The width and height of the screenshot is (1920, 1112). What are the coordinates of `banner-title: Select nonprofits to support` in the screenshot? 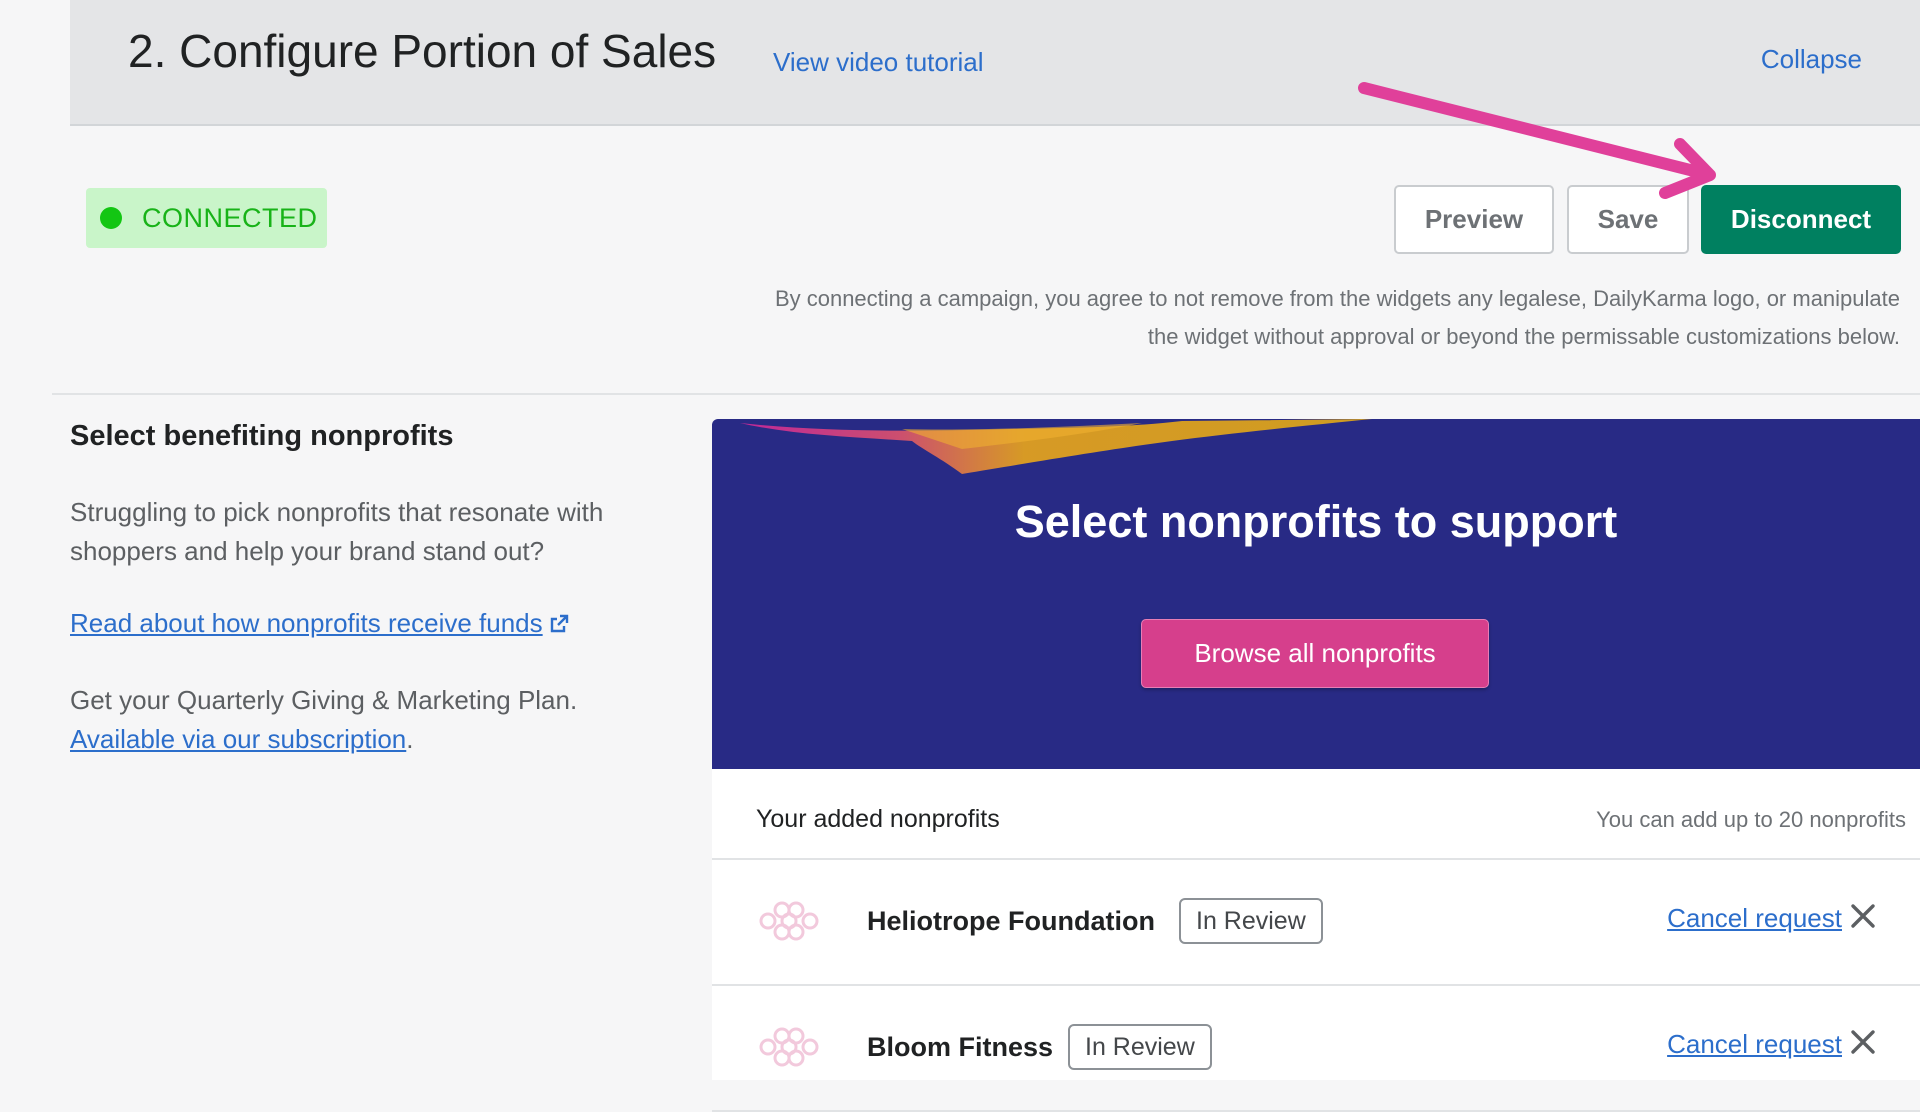 It's located at (1316, 521).